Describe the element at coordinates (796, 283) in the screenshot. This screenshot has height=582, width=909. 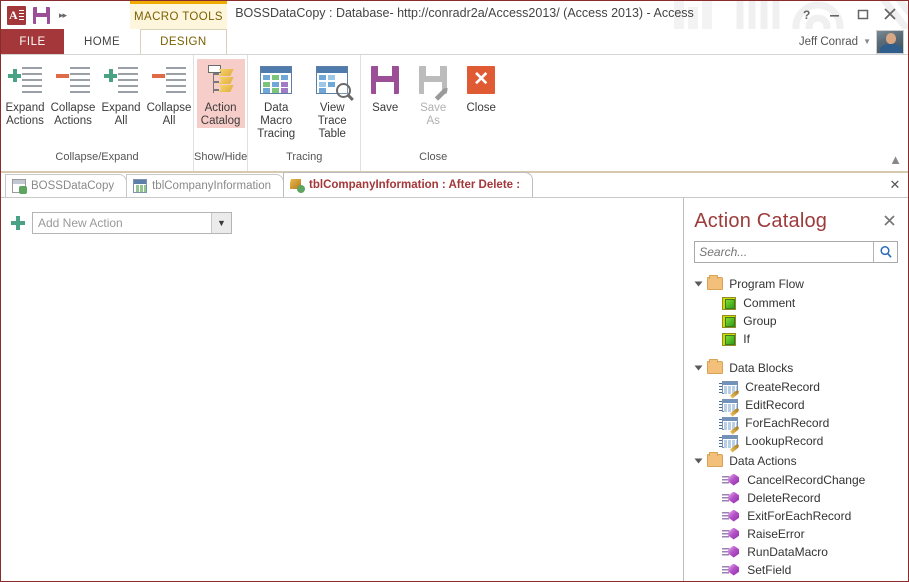
I see `tree-group-program-flow: Program Flow` at that location.